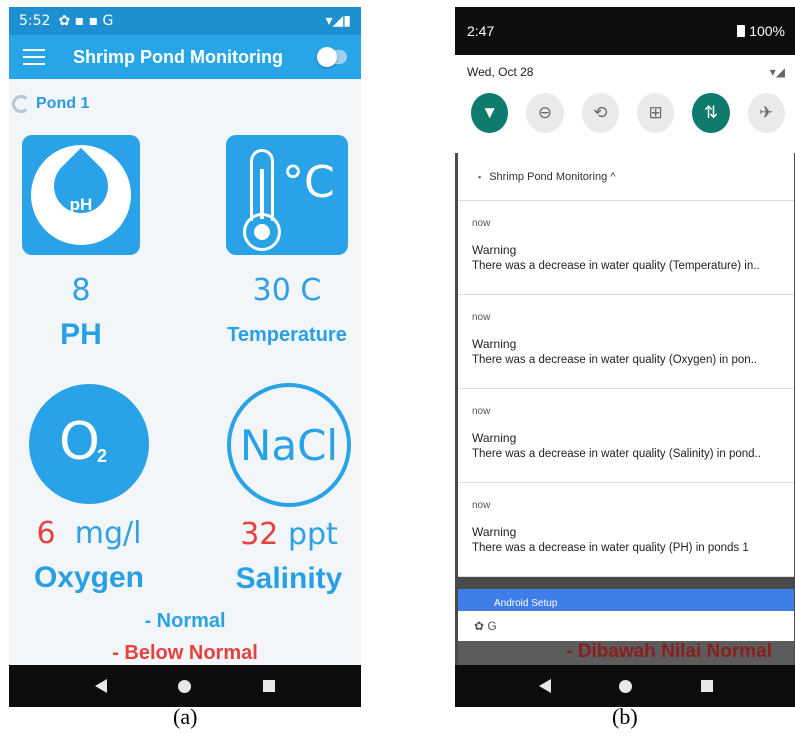  Describe the element at coordinates (490, 113) in the screenshot. I see `wifi-icon: ▼` at that location.